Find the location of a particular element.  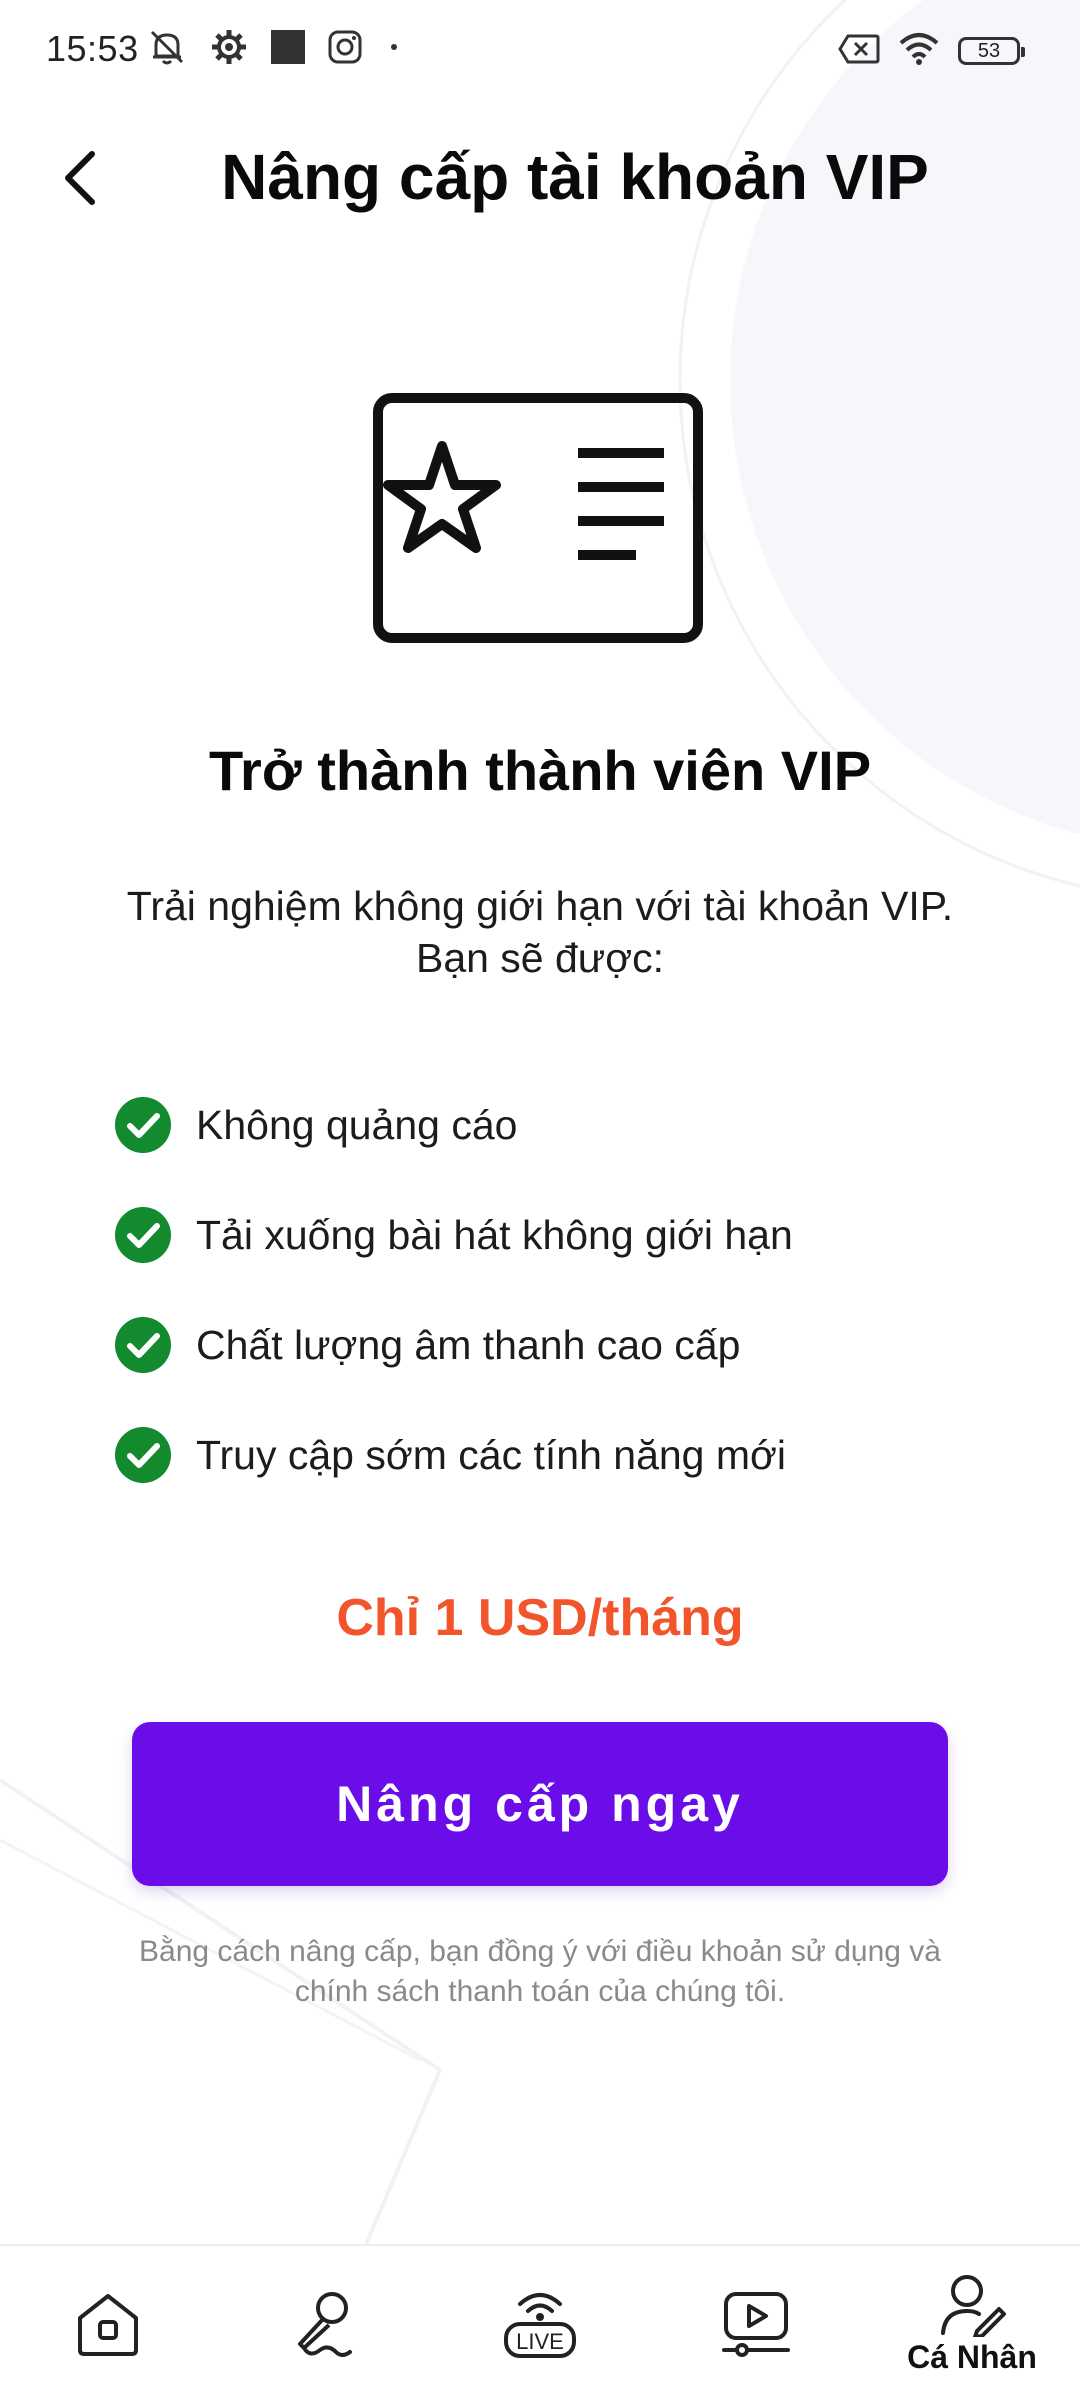

nav-item-profile: Cá Nhân is located at coordinates (972, 2324).